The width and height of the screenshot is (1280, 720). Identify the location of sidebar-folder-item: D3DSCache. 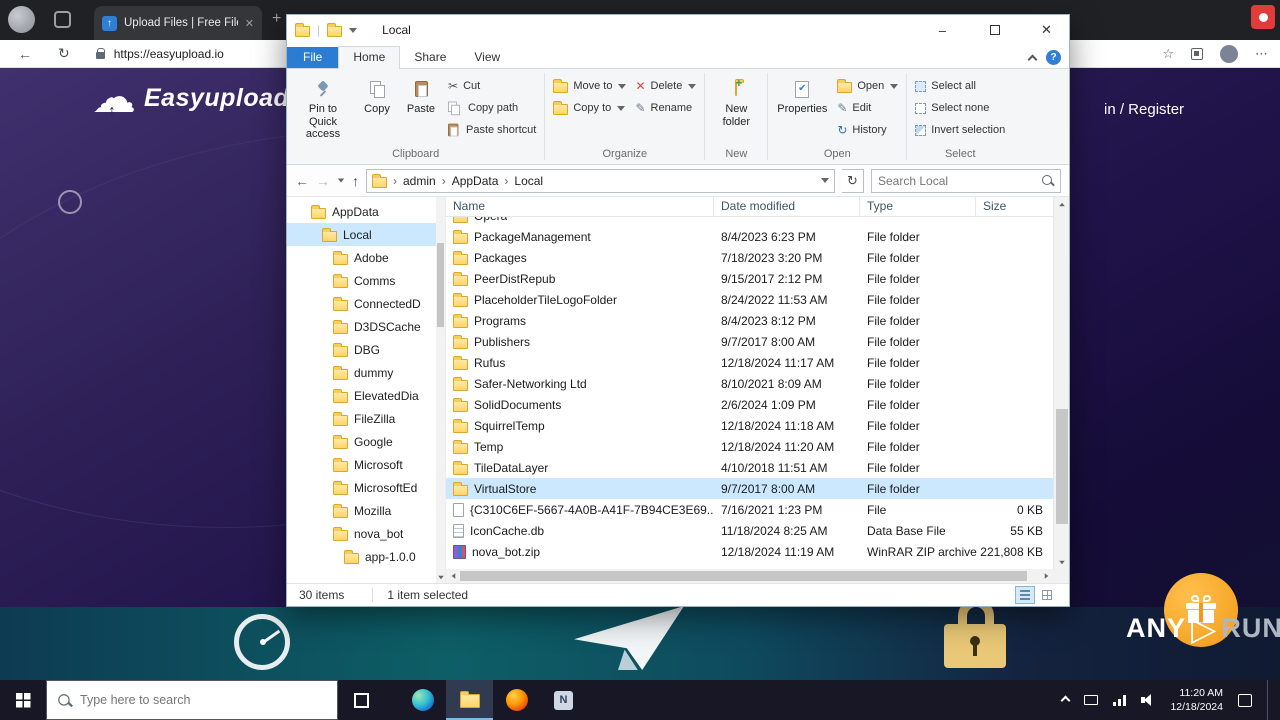
(366, 326).